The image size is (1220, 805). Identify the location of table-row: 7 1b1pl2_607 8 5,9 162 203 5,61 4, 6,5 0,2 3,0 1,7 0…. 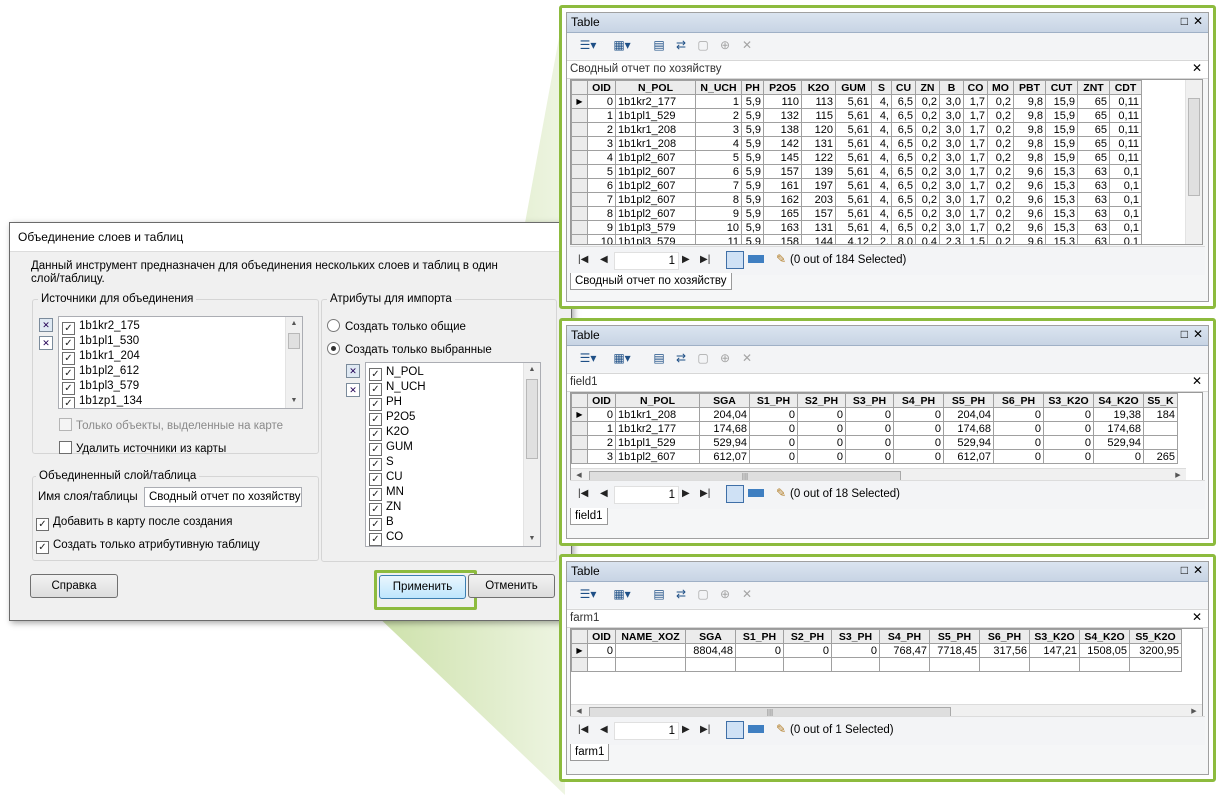
(856, 199).